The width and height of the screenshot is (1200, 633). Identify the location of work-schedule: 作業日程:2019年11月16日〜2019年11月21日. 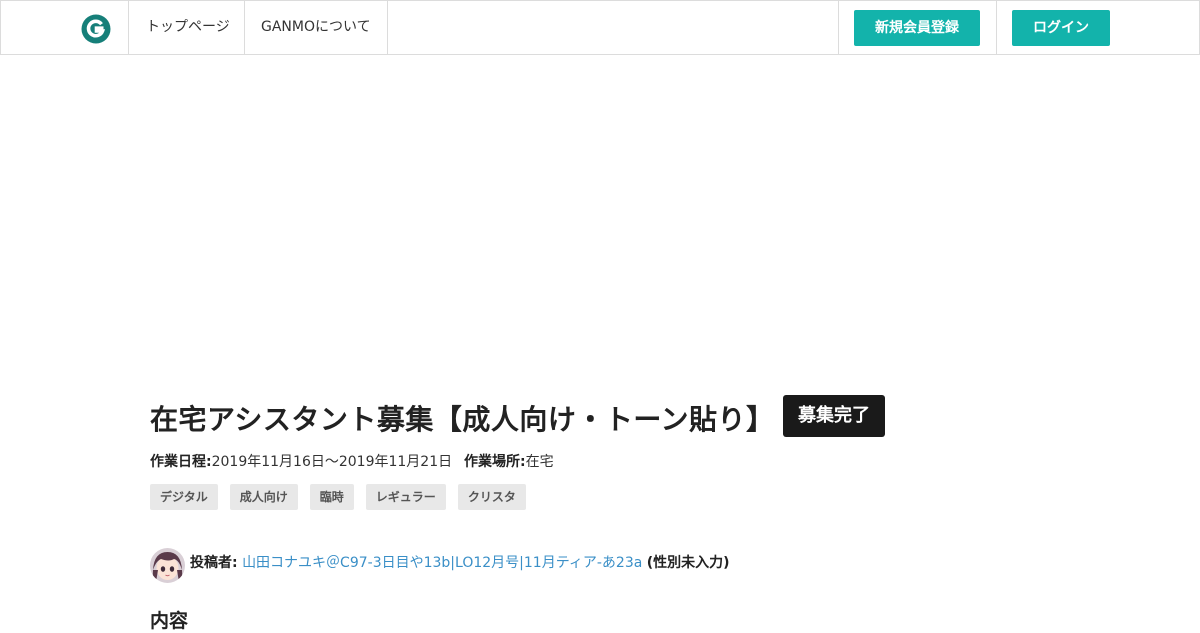
(301, 462).